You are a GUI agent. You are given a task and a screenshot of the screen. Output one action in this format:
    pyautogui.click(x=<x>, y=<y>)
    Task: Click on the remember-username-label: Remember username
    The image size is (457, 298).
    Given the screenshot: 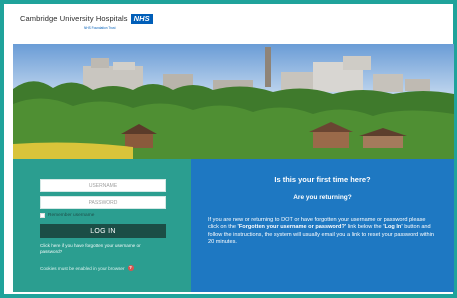 What is the action you would take?
    pyautogui.click(x=71, y=215)
    